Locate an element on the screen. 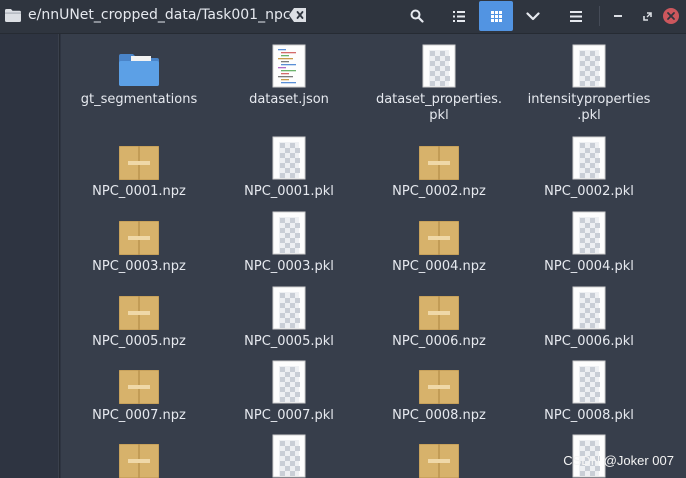 This screenshot has height=478, width=686. close-icon is located at coordinates (671, 16).